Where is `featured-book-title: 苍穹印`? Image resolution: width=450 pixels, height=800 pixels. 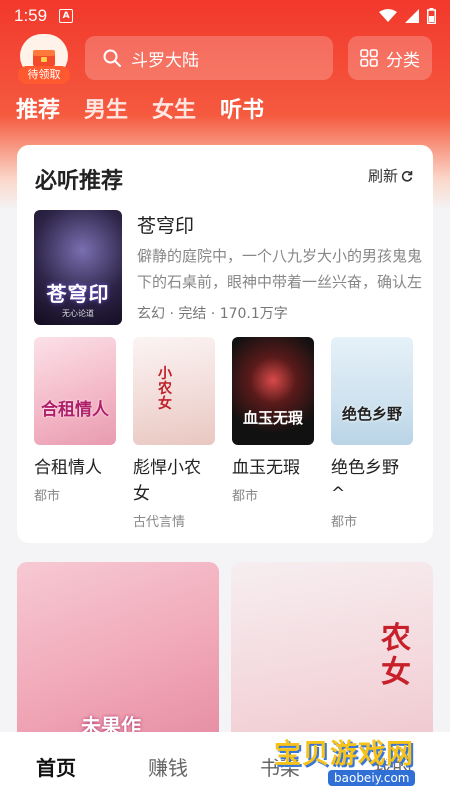 featured-book-title: 苍穹印 is located at coordinates (165, 224).